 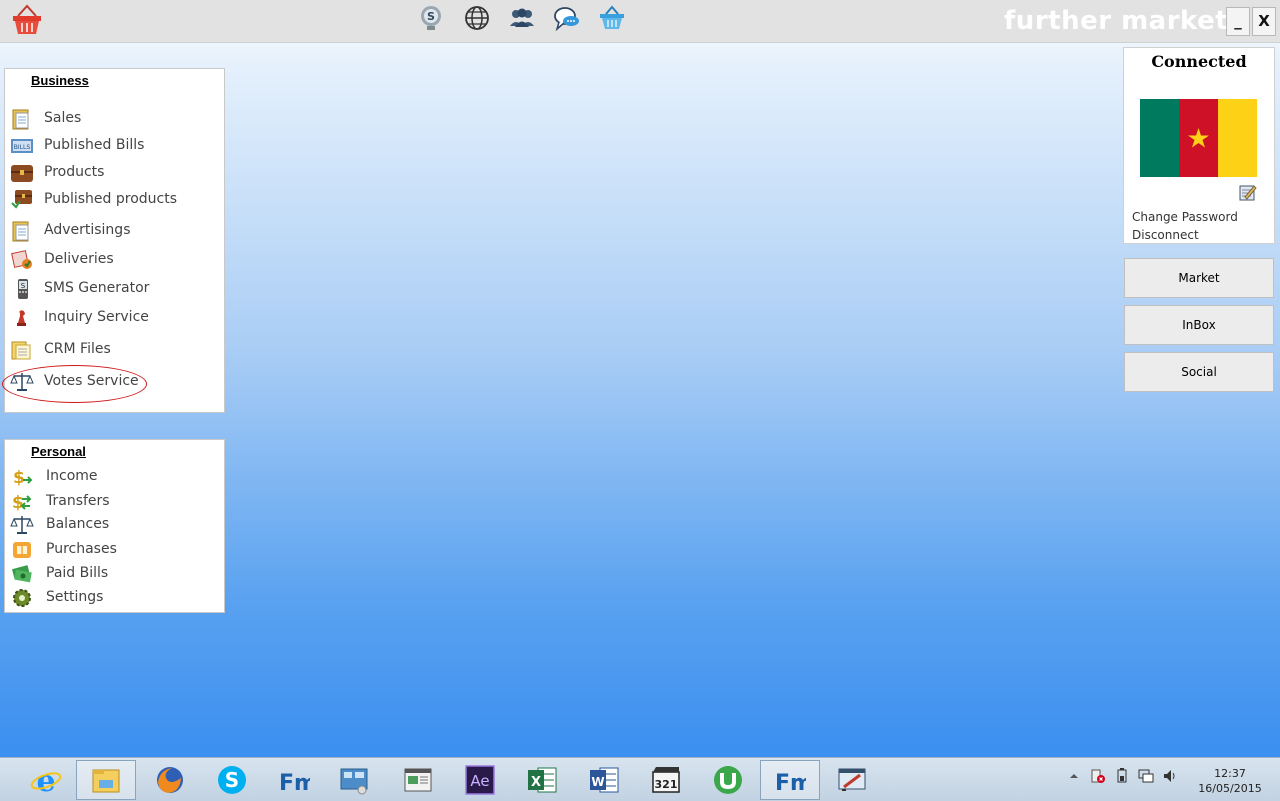 I want to click on word-icon: W, so click(x=604, y=780).